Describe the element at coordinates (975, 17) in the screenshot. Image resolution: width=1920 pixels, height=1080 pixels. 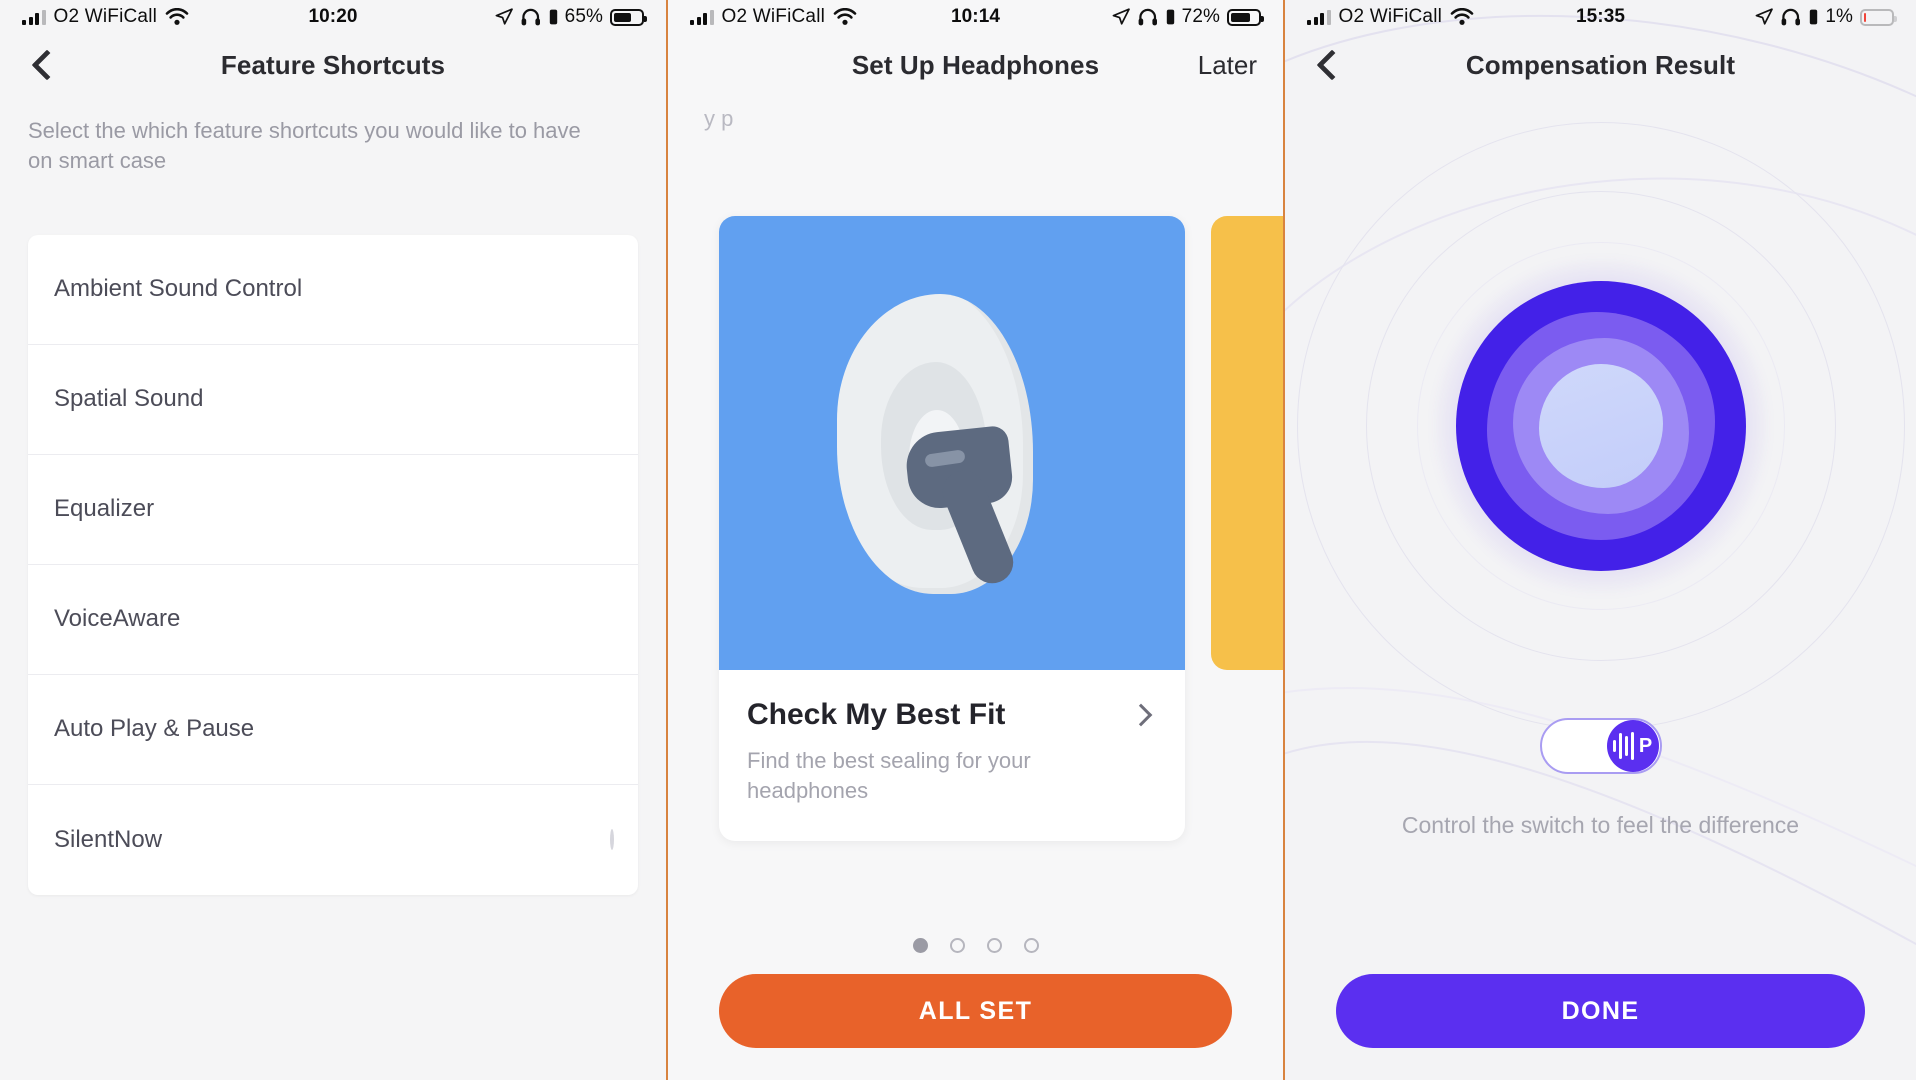
I see `status-bar-panel2: O2 WiFiCall 10:14 72%` at that location.